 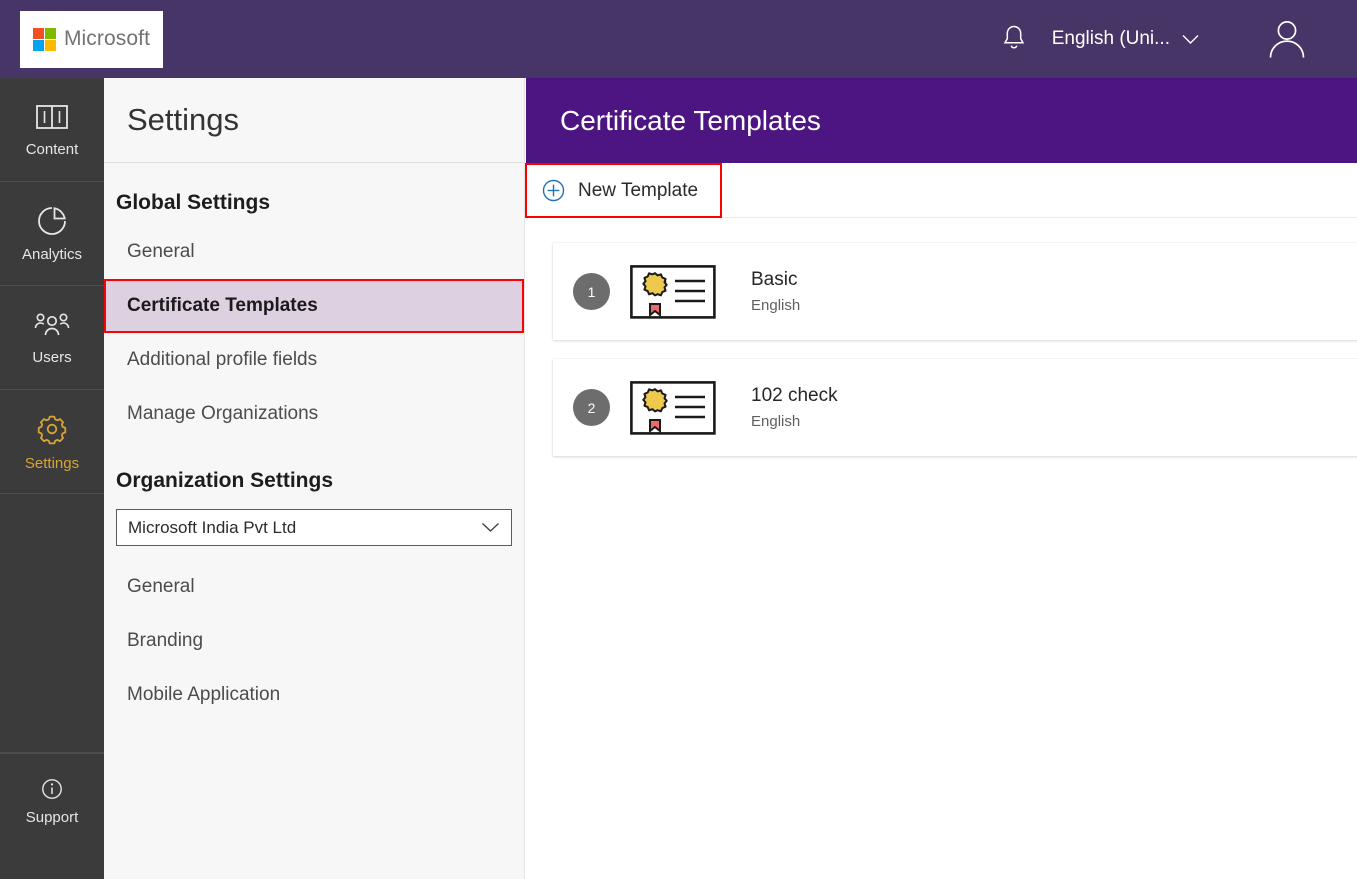 I want to click on new-template-button: New Template, so click(x=623, y=190).